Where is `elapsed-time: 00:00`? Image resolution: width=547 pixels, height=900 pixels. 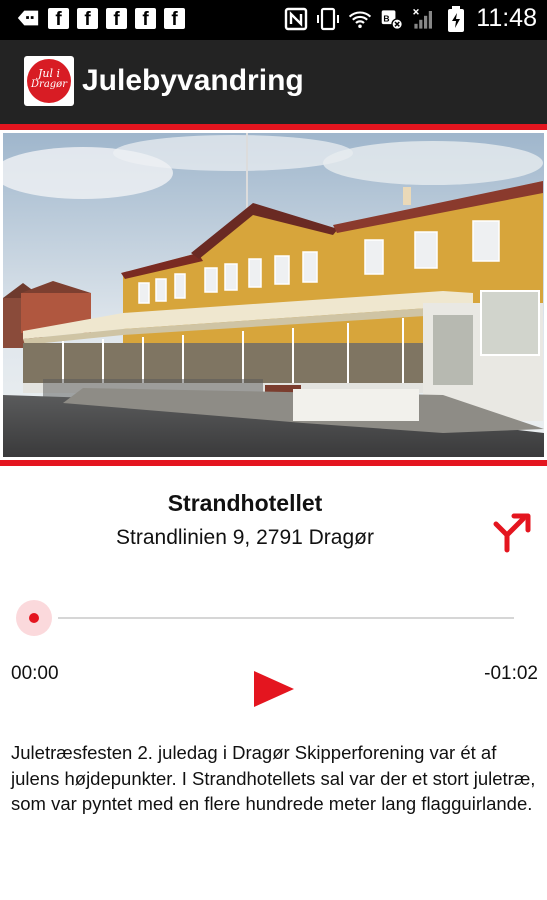
elapsed-time: 00:00 is located at coordinates (35, 673).